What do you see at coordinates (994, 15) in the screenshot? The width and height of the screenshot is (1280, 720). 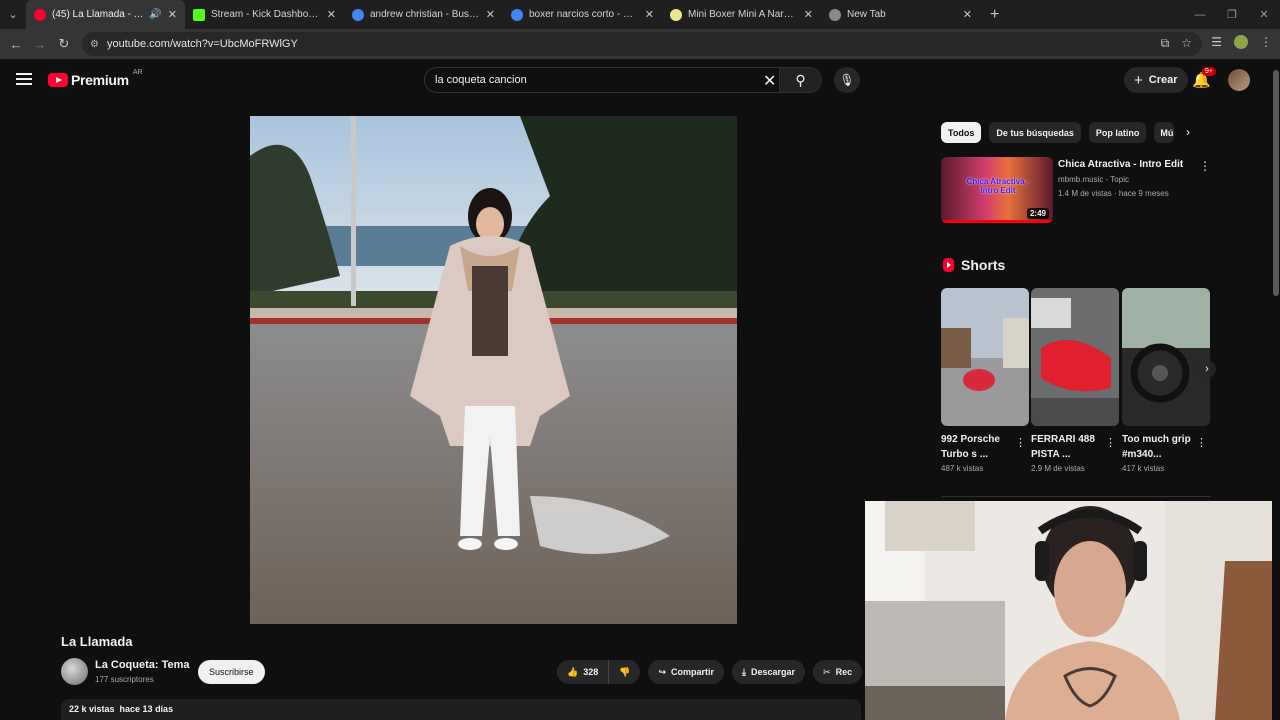 I see `new-tab-plus-icon: +` at bounding box center [994, 15].